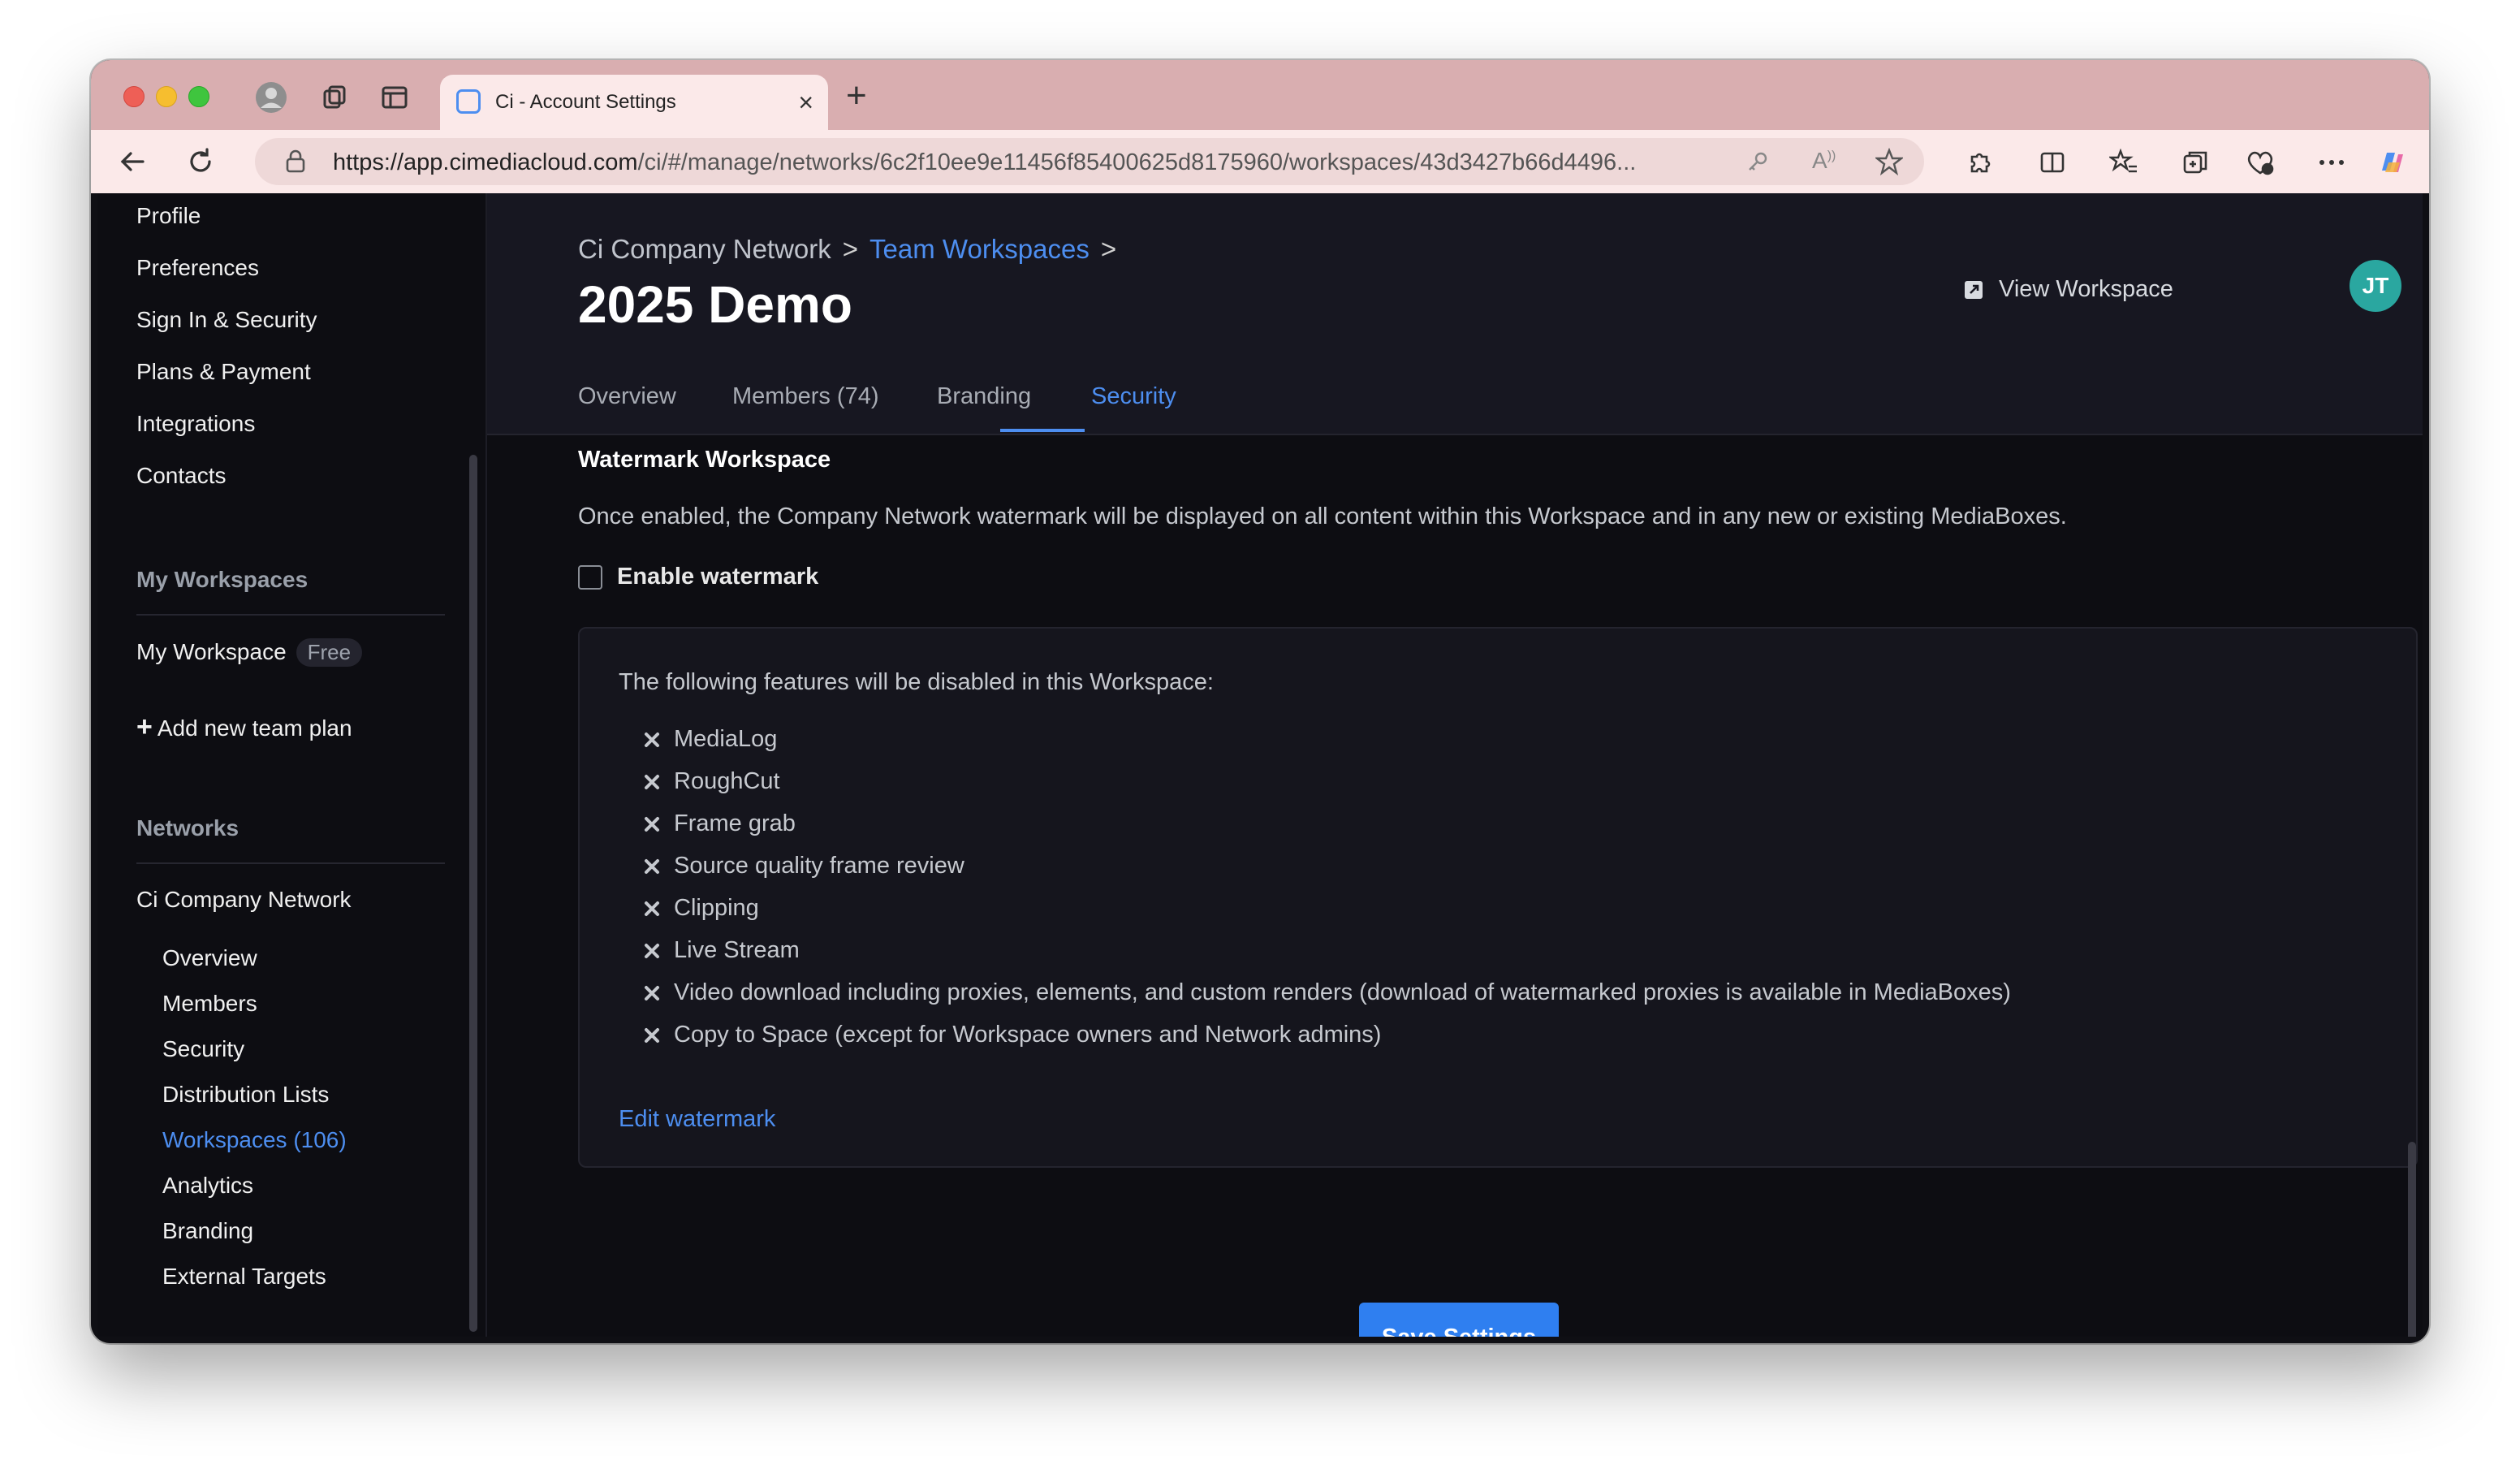 The height and width of the screenshot is (1465, 2520). Describe the element at coordinates (212, 651) in the screenshot. I see `my-workspace-label: My Workspace` at that location.